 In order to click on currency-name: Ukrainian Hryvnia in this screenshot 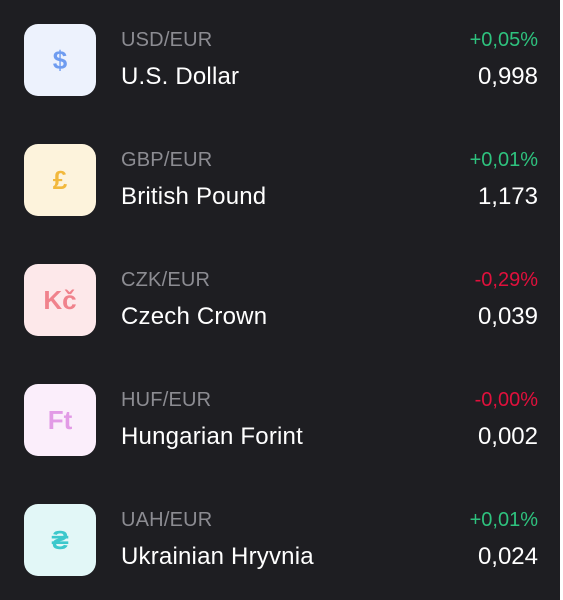, I will do `click(217, 556)`.